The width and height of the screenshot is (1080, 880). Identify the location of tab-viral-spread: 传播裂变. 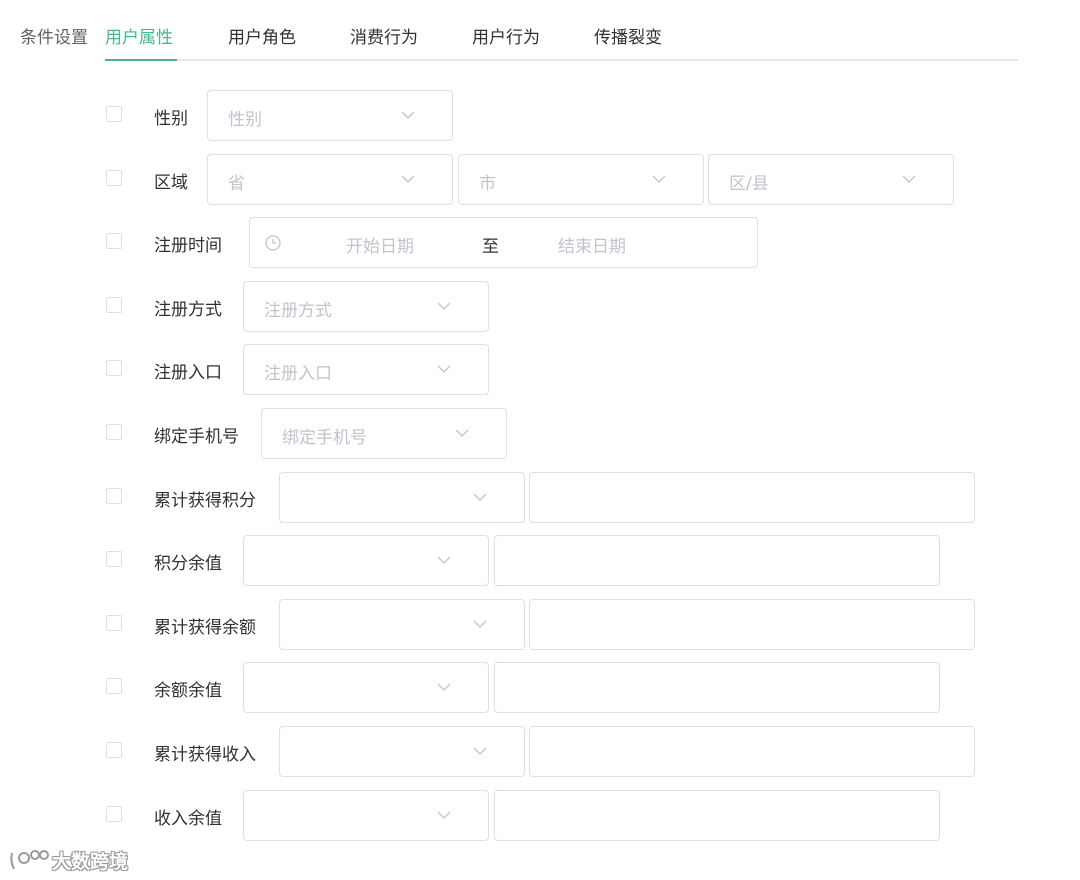
(628, 35).